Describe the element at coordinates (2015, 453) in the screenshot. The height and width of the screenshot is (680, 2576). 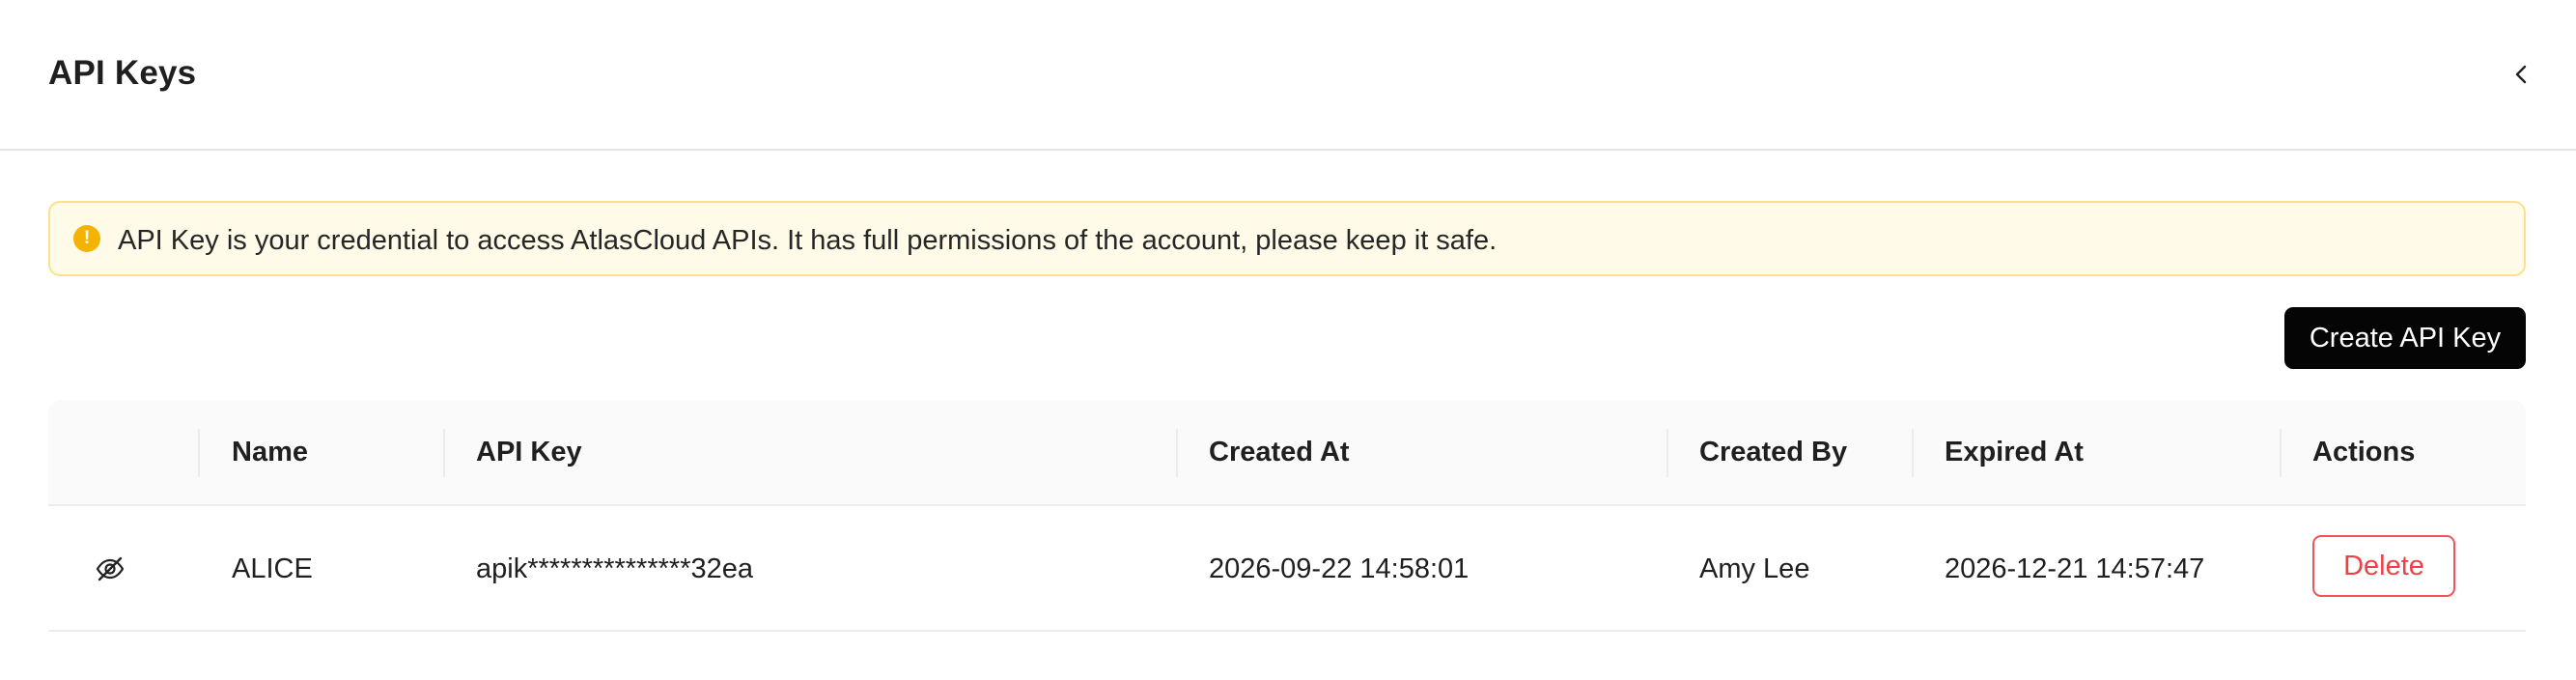
I see `column-header-expired-at: Expired At` at that location.